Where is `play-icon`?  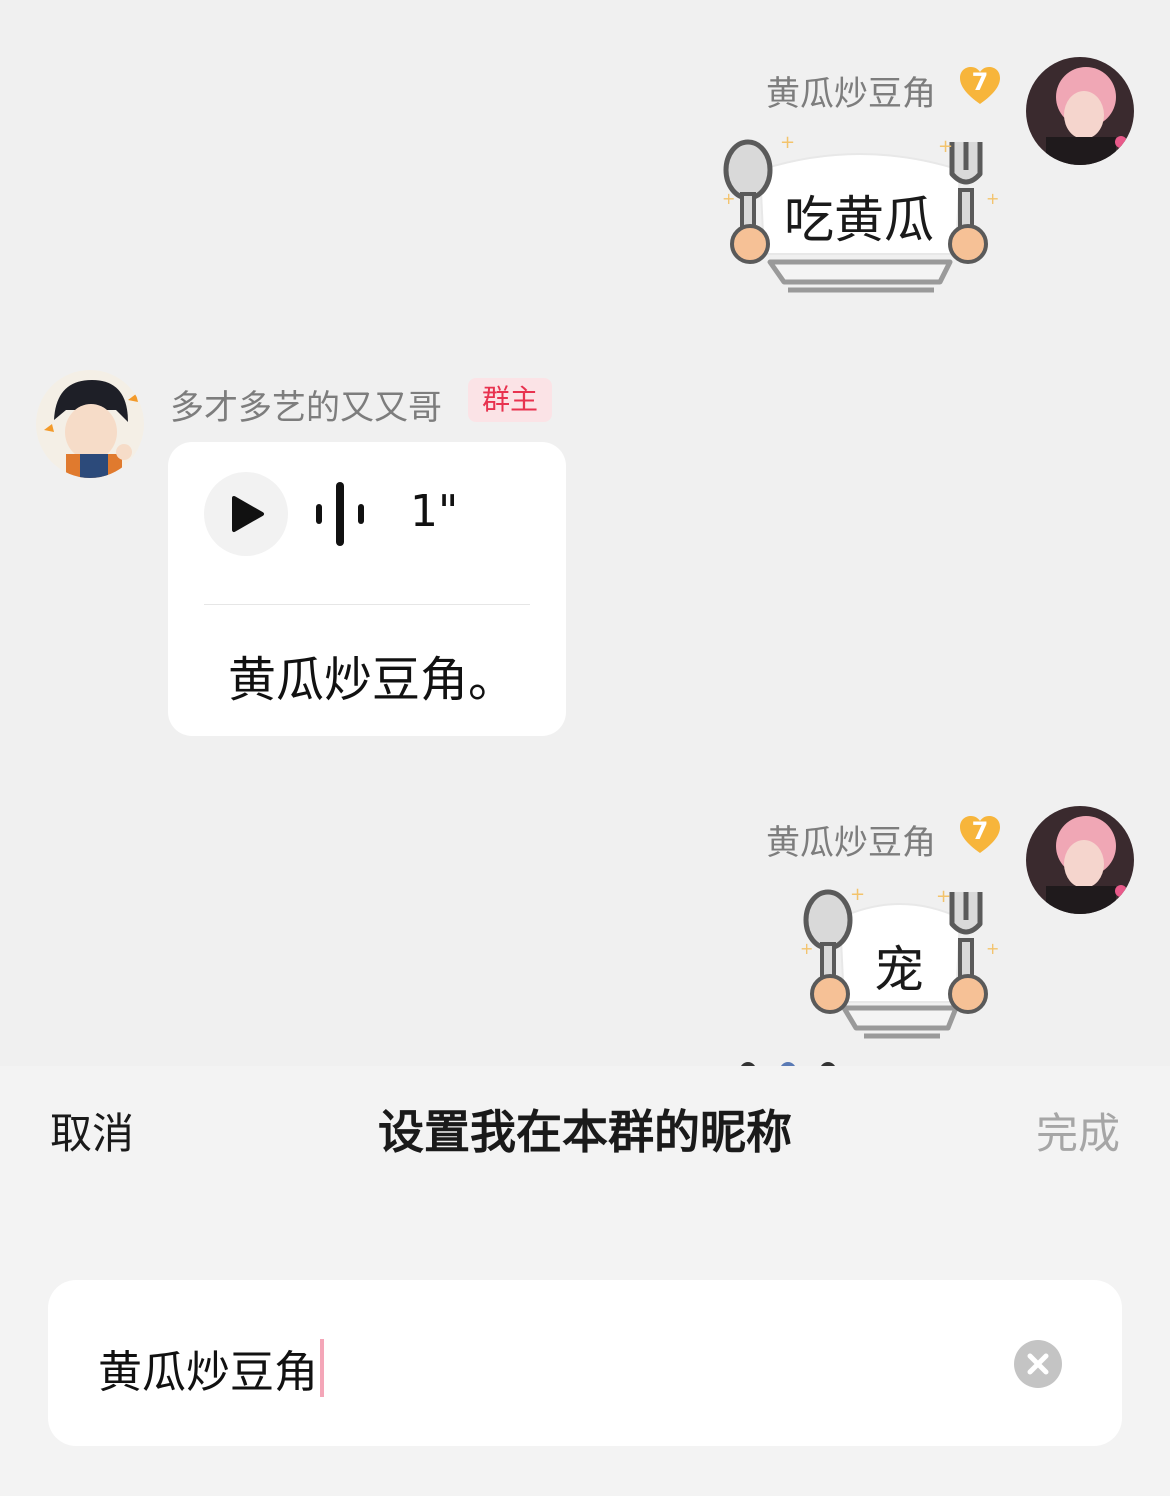
play-icon is located at coordinates (248, 514).